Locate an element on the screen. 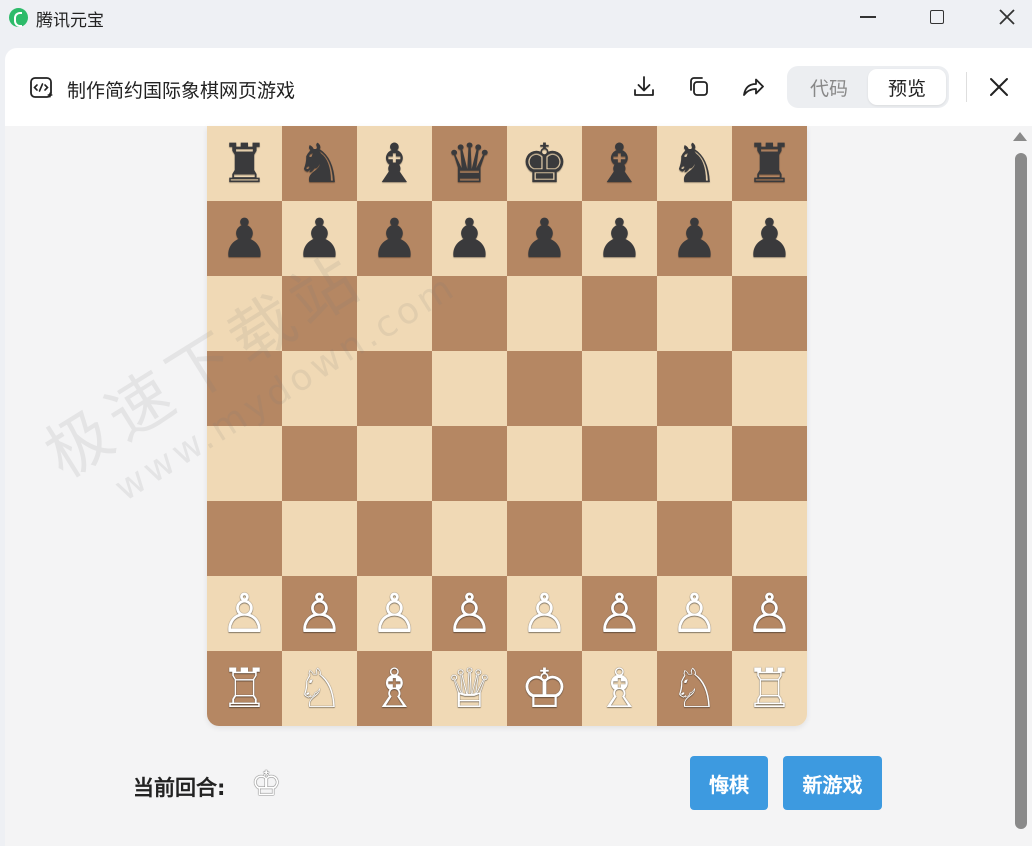  scroll-up-arrow-icon is located at coordinates (1020, 136).